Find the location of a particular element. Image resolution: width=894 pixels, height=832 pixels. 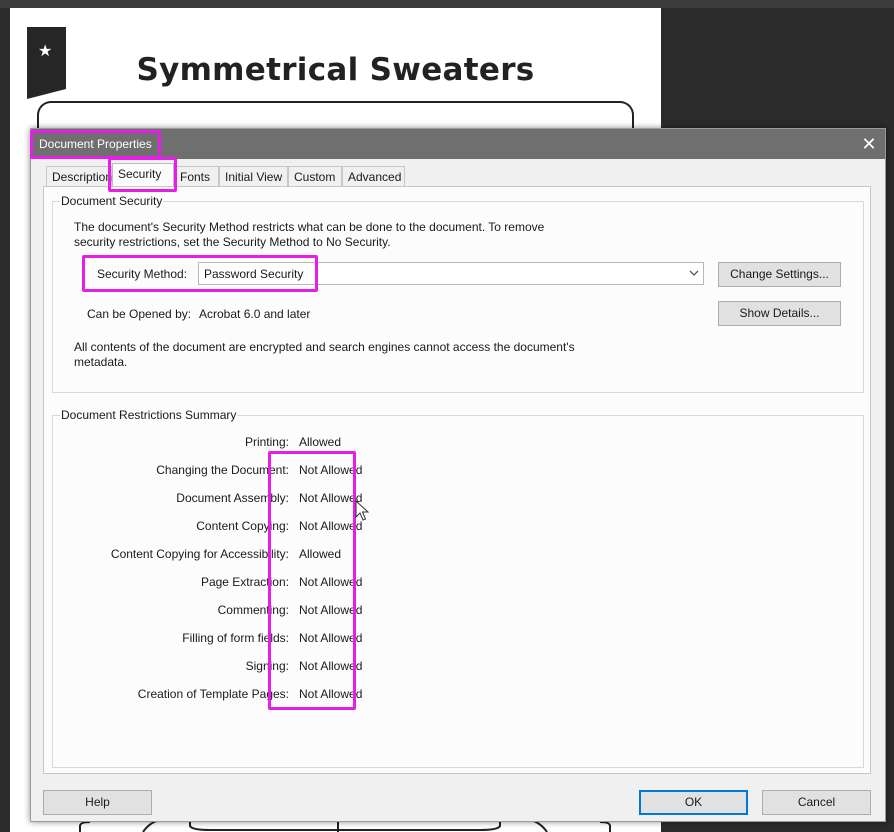

chevron-down-icon is located at coordinates (694, 273).